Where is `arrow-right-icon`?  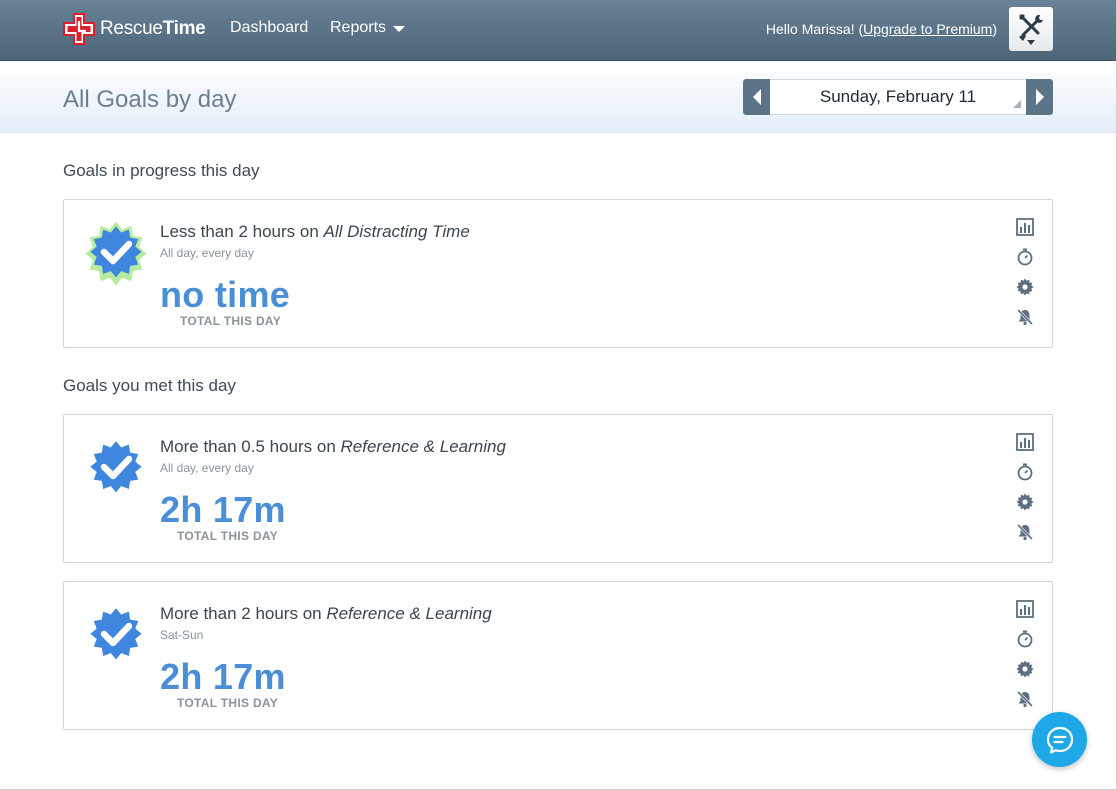 arrow-right-icon is located at coordinates (1039, 97).